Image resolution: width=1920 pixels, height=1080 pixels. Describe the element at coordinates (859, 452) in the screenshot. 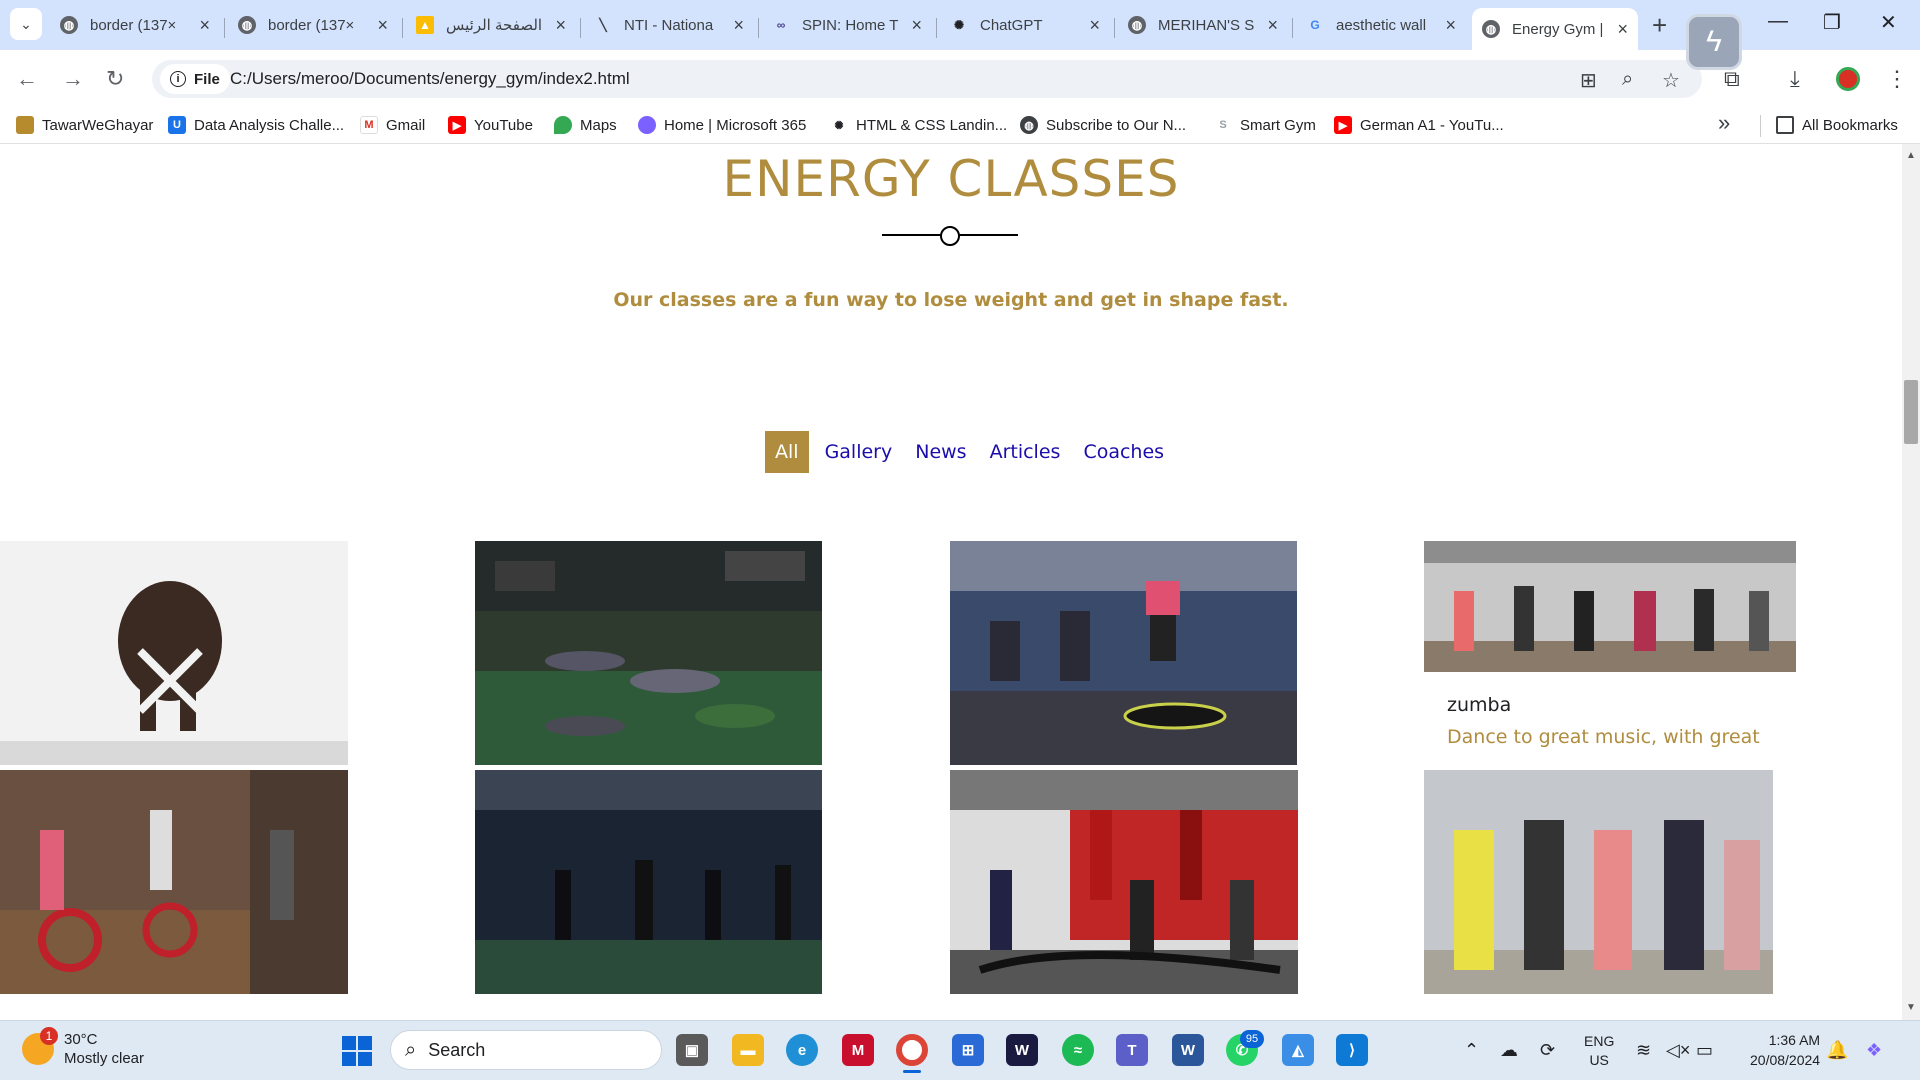

I see `filter-gallery: Gallery` at that location.